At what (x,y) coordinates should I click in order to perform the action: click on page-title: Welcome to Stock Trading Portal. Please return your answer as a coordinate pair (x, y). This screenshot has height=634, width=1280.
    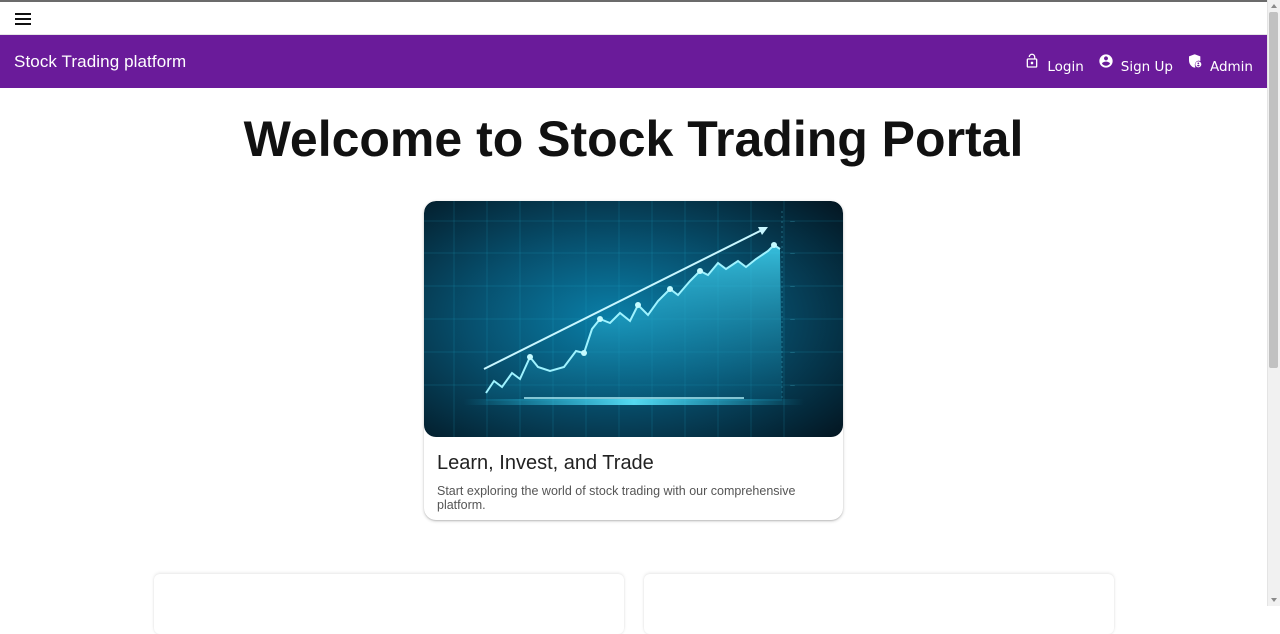
    Looking at the image, I should click on (633, 139).